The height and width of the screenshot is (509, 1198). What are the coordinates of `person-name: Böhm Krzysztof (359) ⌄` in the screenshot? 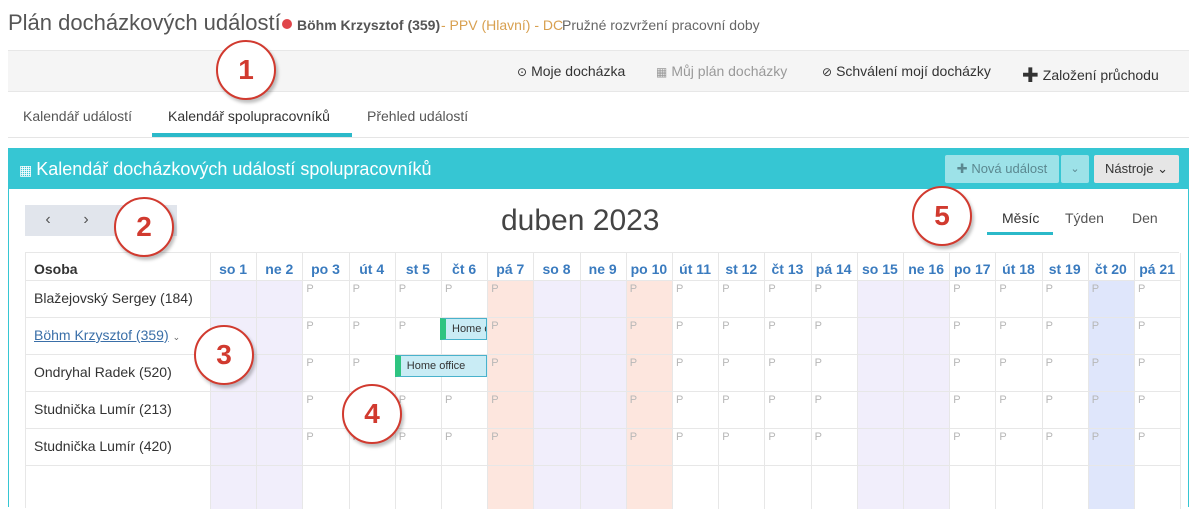 It's located at (107, 335).